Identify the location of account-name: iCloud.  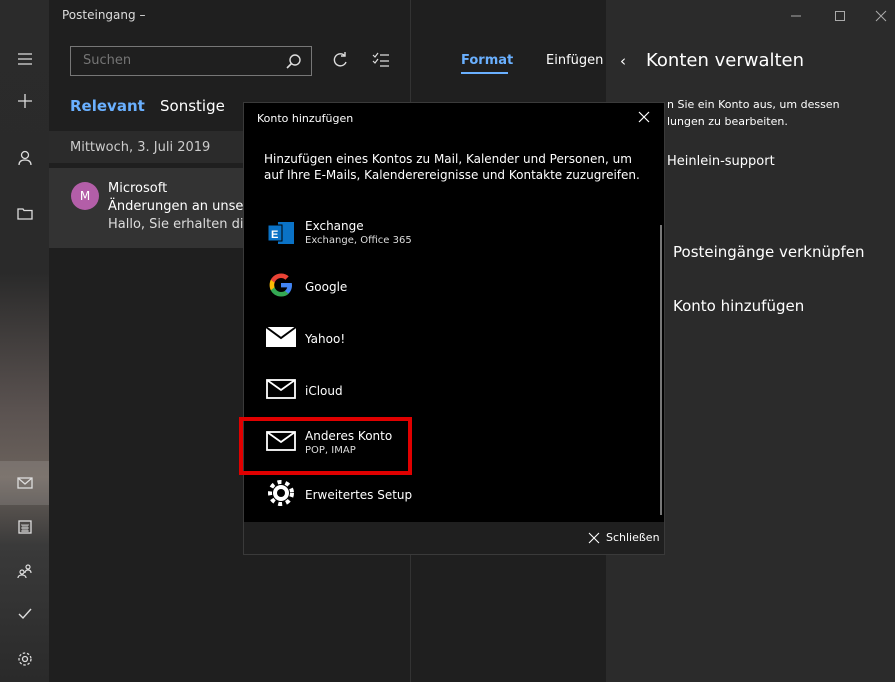
(324, 391).